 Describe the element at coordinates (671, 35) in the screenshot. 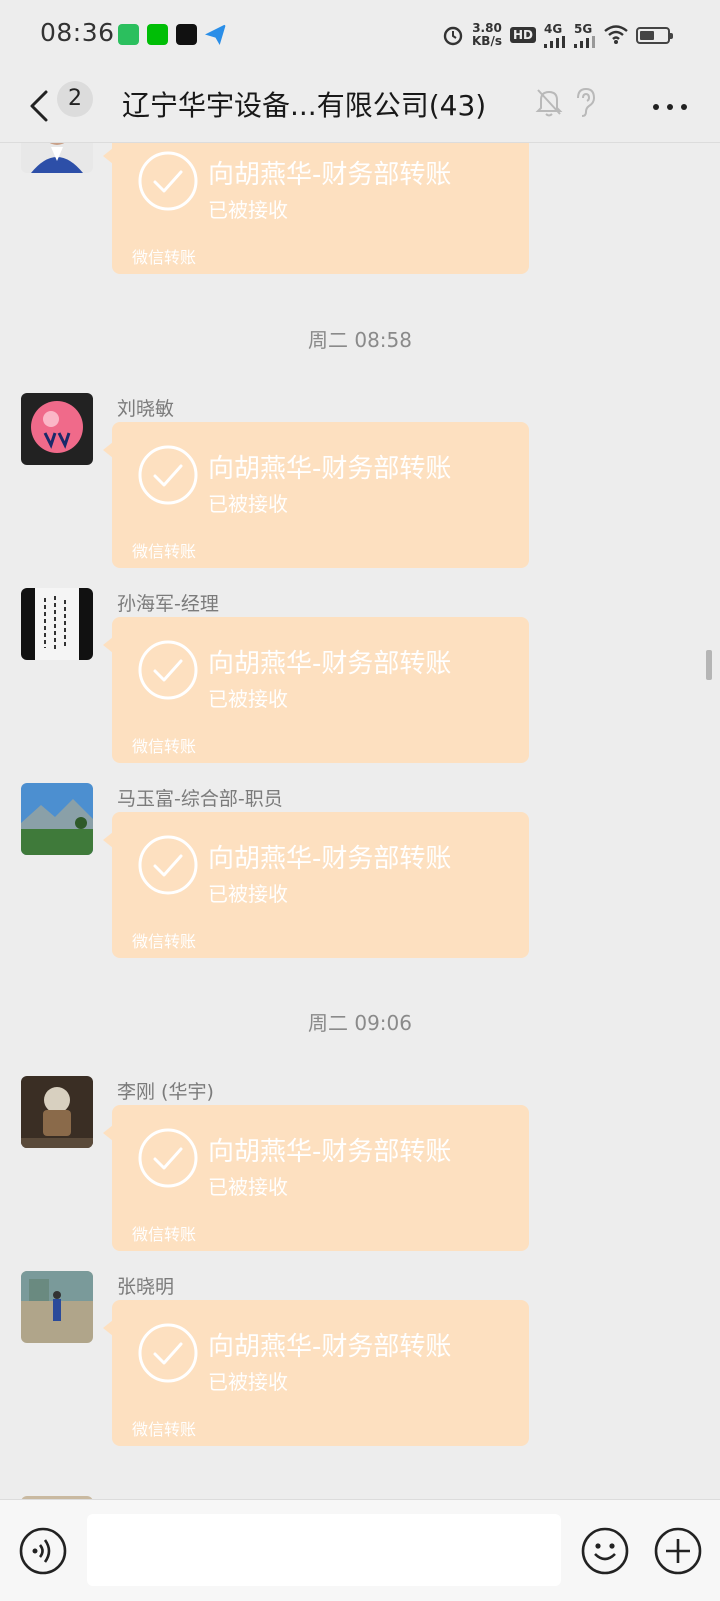

I see `battery-tip` at that location.